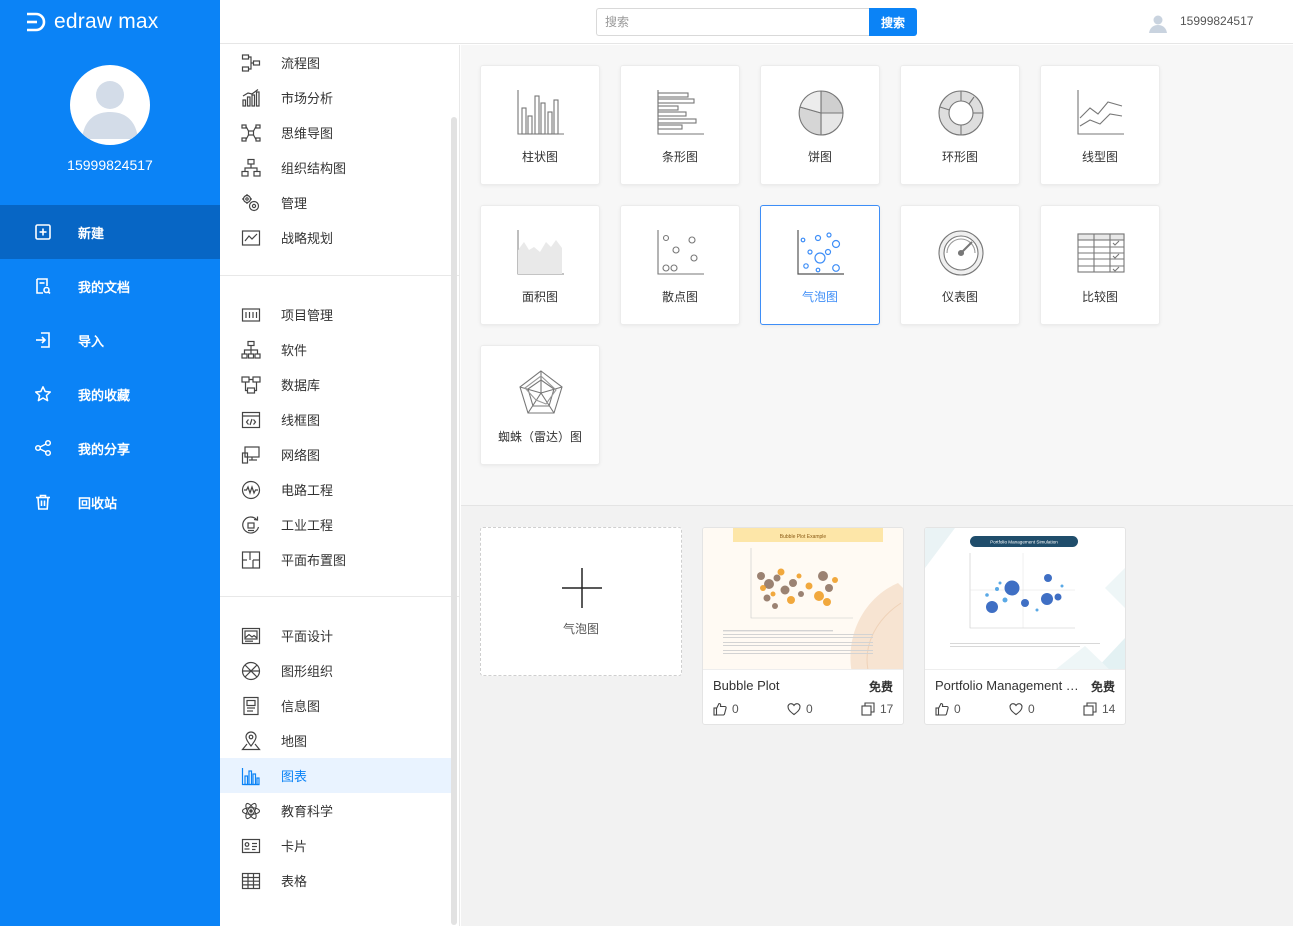 The image size is (1293, 926). I want to click on chart-type-column: 柱状图, so click(540, 125).